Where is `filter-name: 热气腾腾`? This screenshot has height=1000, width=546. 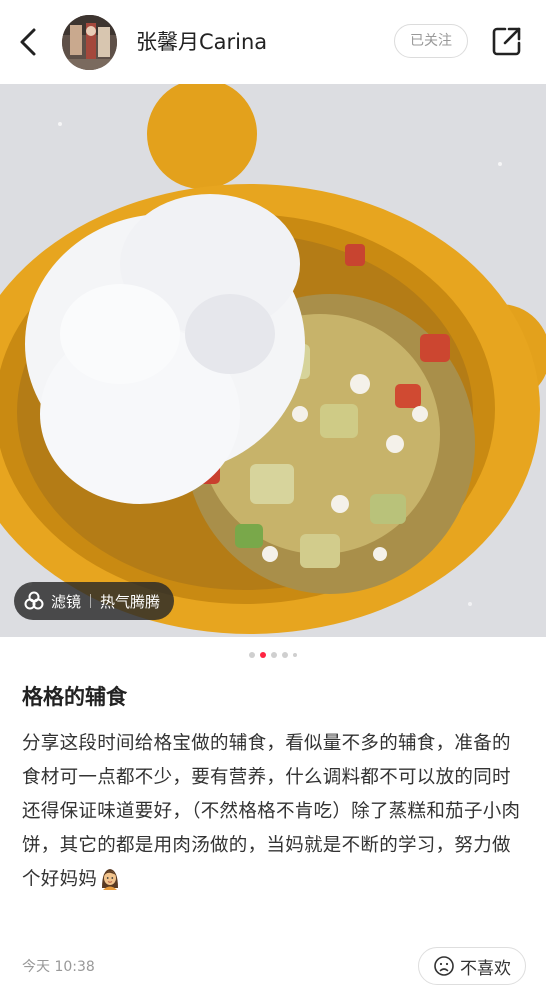 filter-name: 热气腾腾 is located at coordinates (130, 601).